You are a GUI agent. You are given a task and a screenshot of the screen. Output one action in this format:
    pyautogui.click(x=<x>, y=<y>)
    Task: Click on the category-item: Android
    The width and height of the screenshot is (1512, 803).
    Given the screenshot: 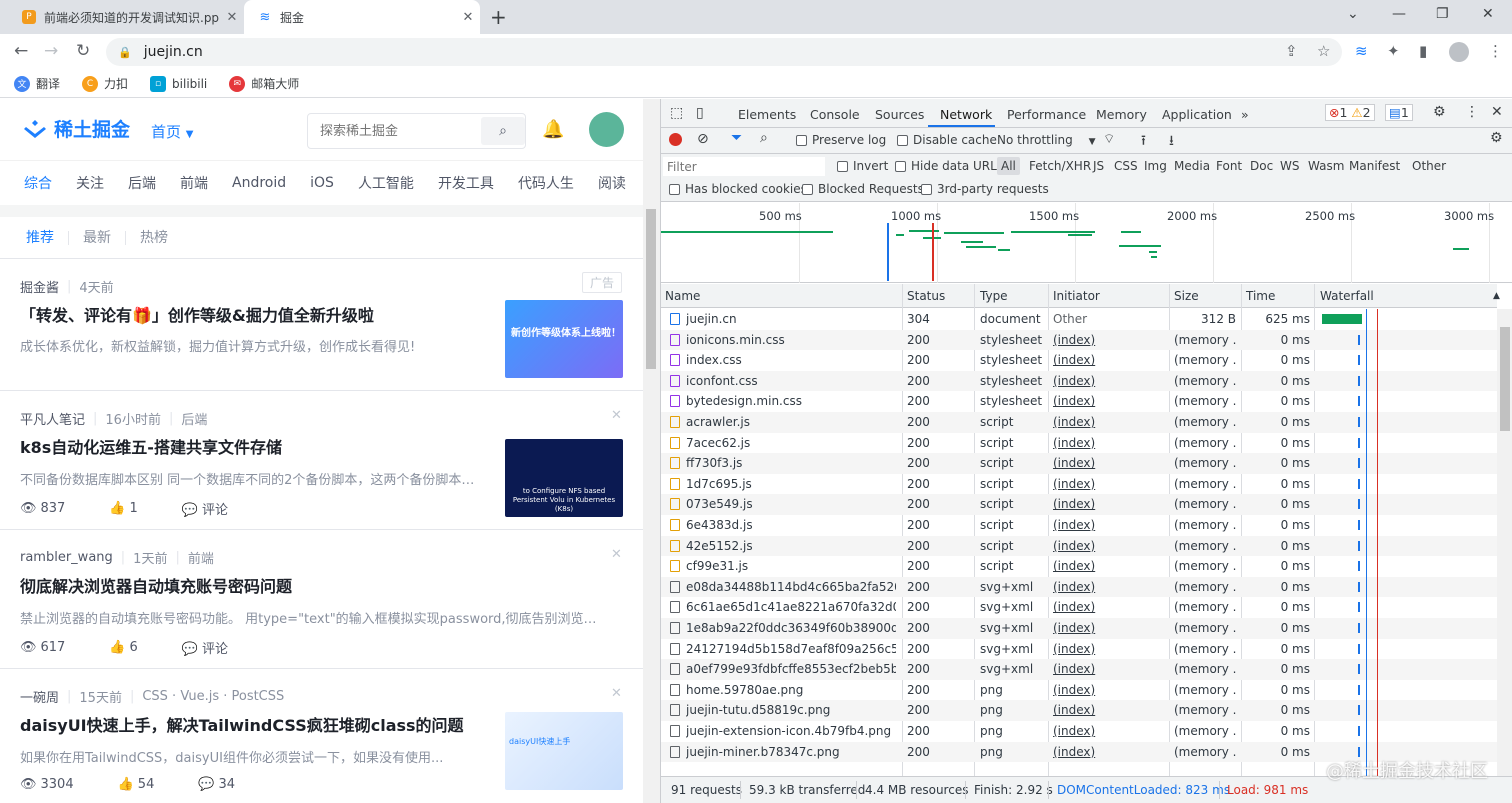 What is the action you would take?
    pyautogui.click(x=259, y=183)
    